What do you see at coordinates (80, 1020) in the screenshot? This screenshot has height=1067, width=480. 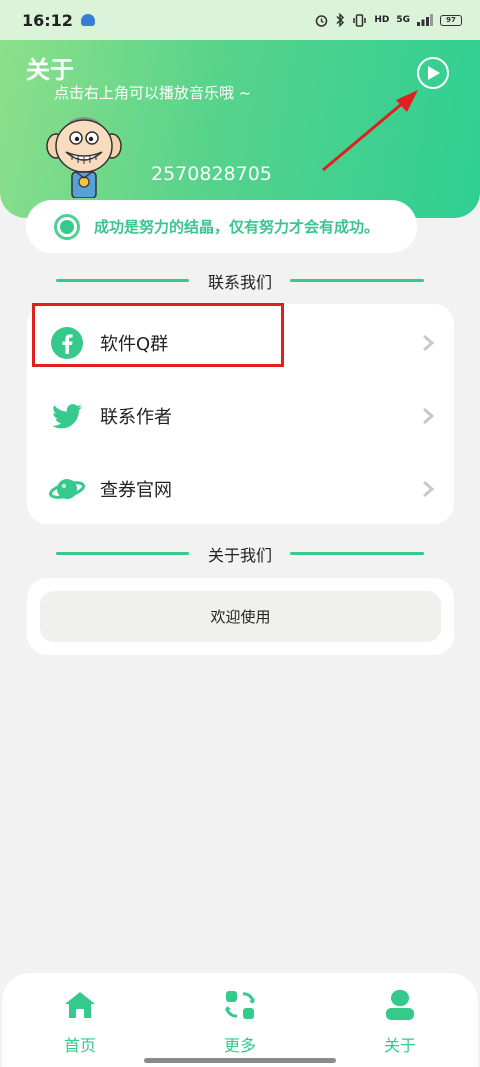 I see `tab-home: 首页` at bounding box center [80, 1020].